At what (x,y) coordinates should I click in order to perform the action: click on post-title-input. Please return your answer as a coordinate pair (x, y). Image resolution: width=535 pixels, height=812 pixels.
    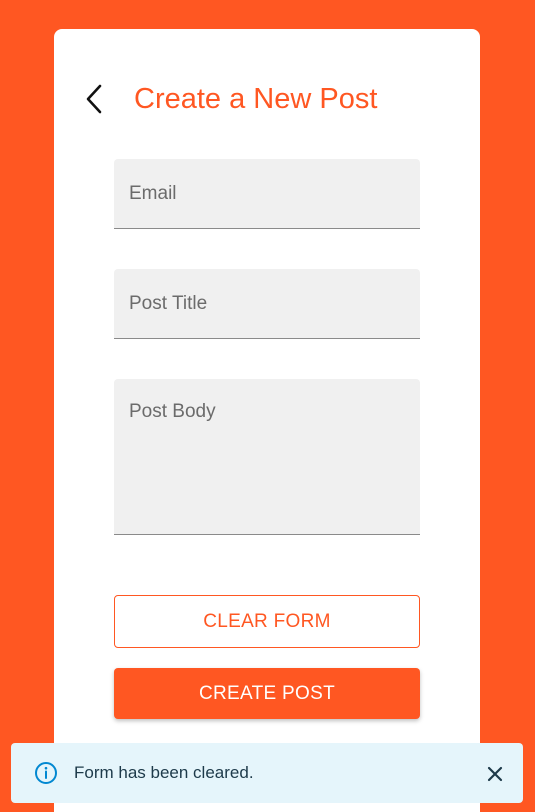
    Looking at the image, I should click on (267, 303).